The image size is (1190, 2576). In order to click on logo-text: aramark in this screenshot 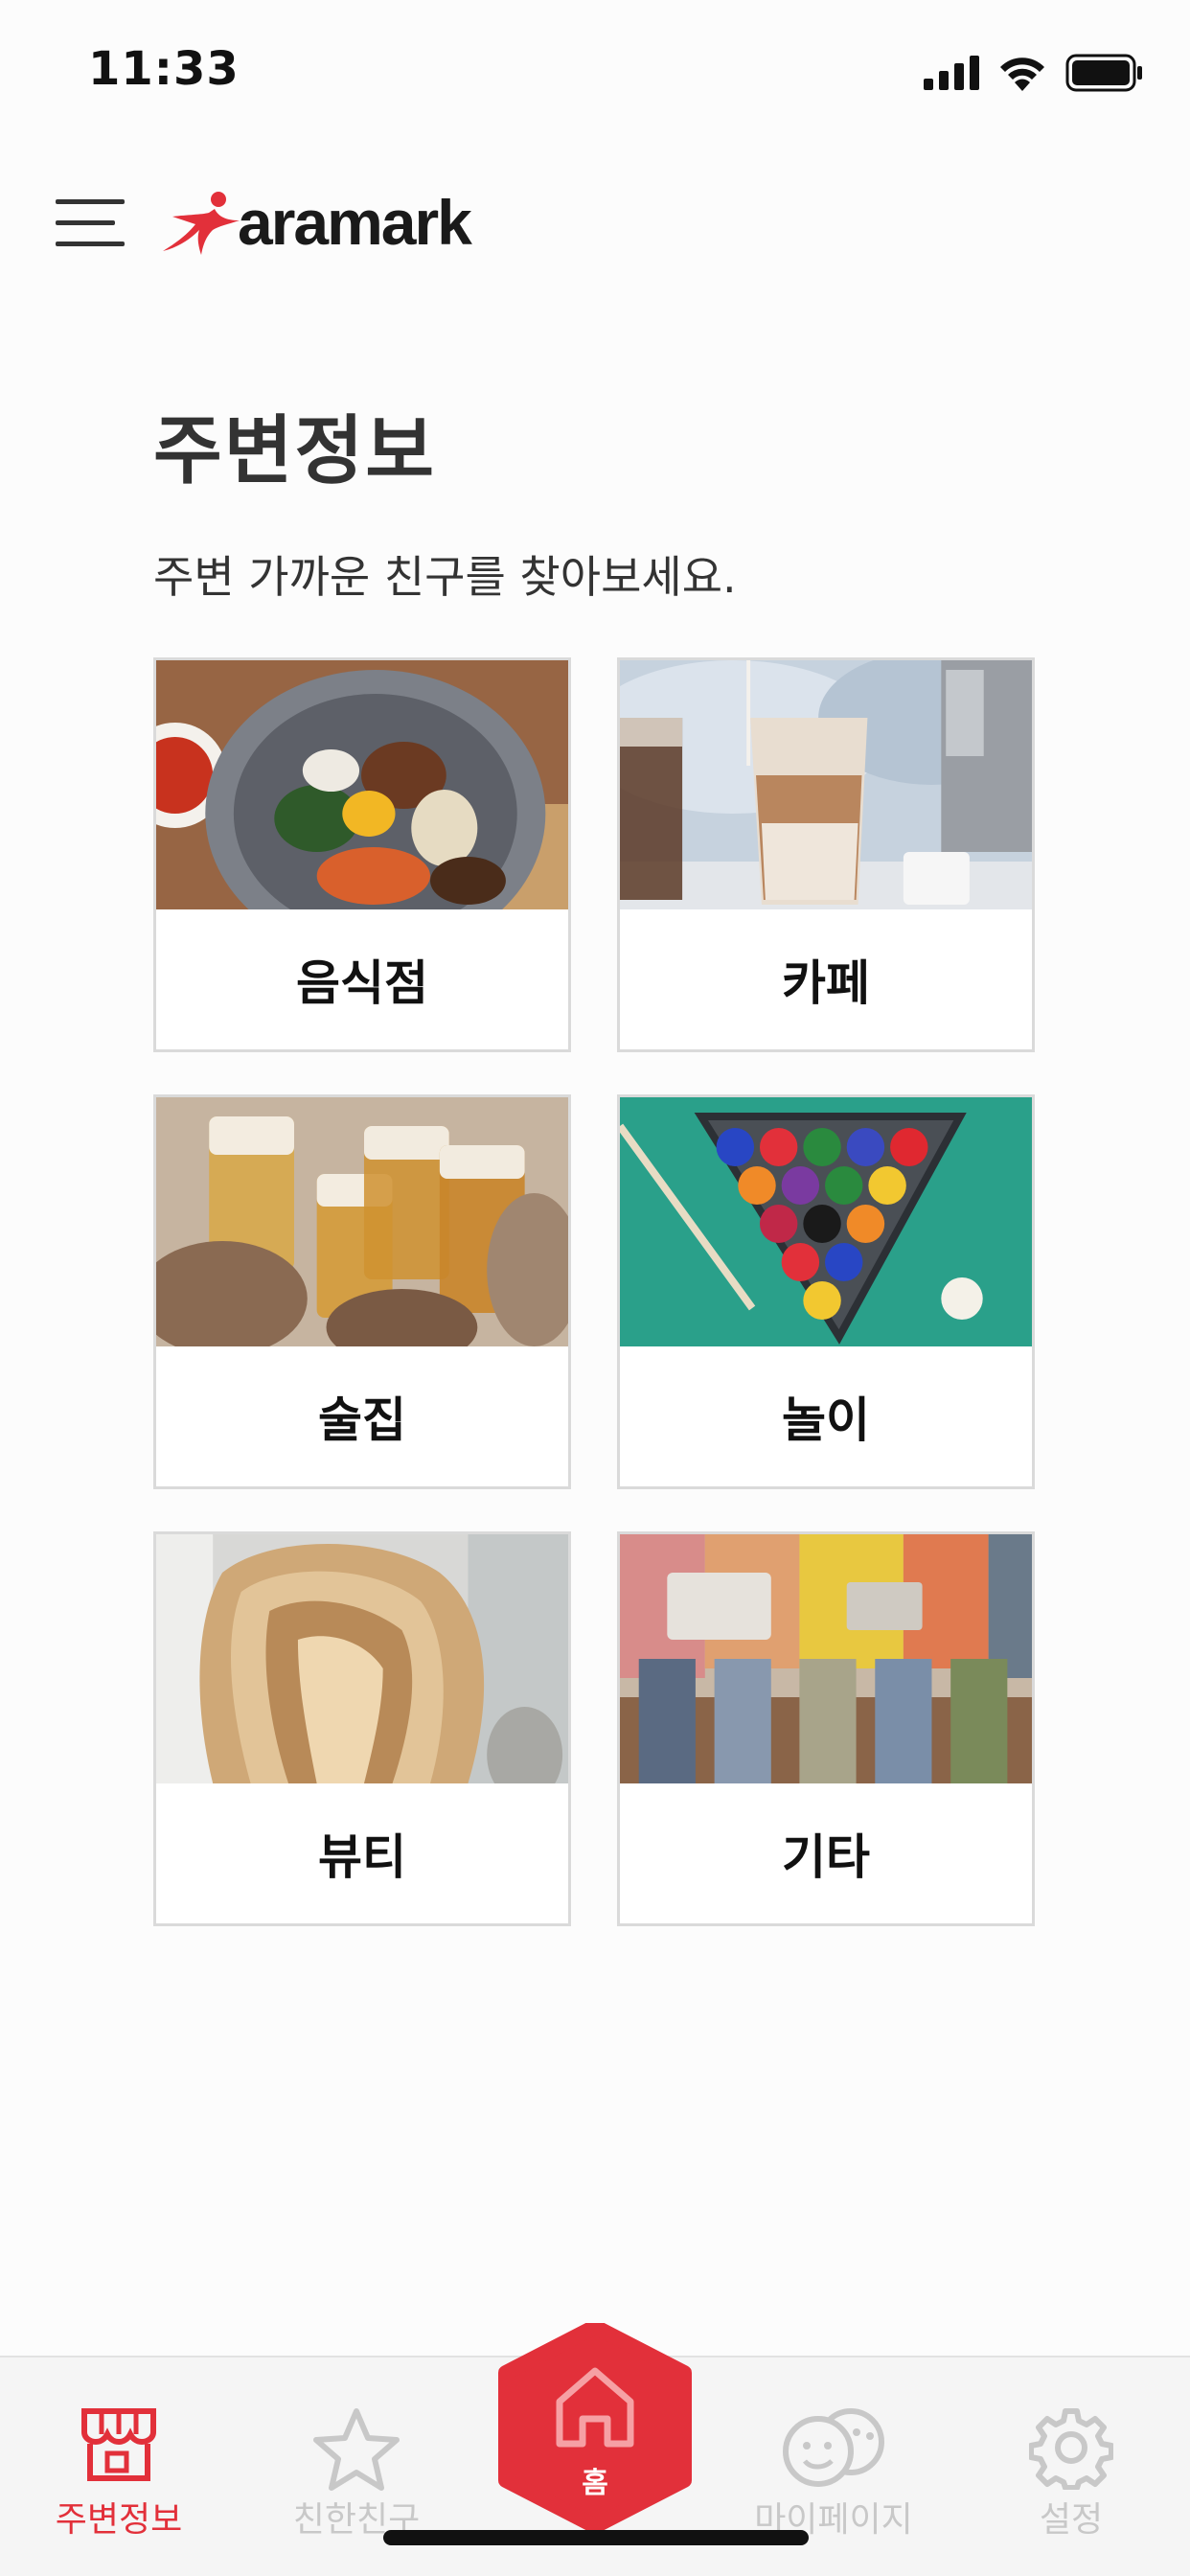, I will do `click(355, 222)`.